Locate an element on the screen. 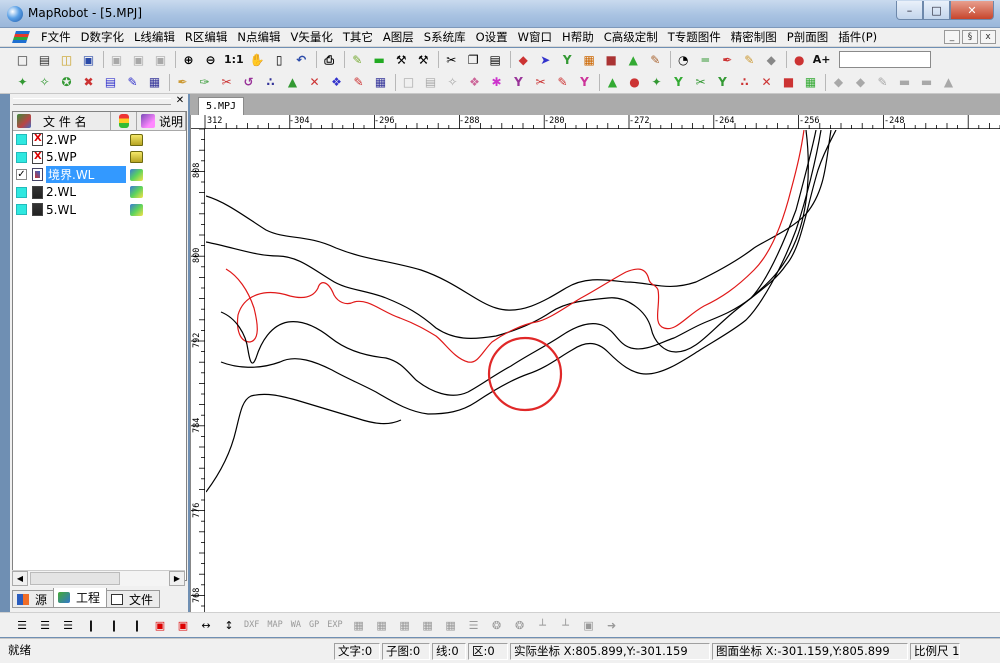  line-move-icon: ↺ is located at coordinates (248, 82).